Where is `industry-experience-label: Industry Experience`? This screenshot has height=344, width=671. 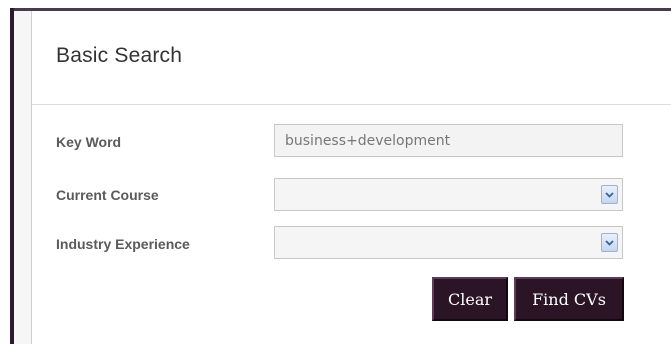 industry-experience-label: Industry Experience is located at coordinates (123, 244).